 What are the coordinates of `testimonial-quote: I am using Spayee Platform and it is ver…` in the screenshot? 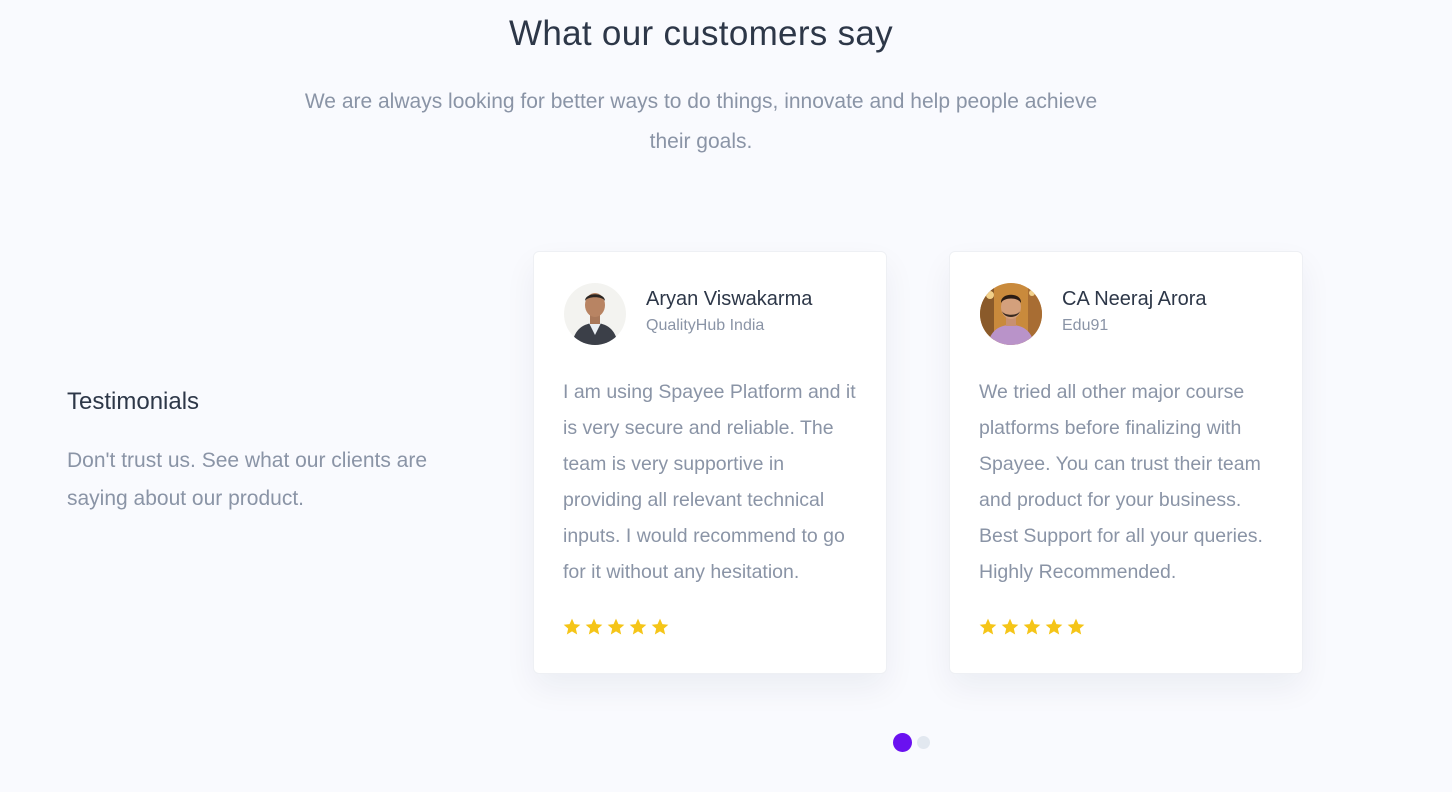 It's located at (709, 482).